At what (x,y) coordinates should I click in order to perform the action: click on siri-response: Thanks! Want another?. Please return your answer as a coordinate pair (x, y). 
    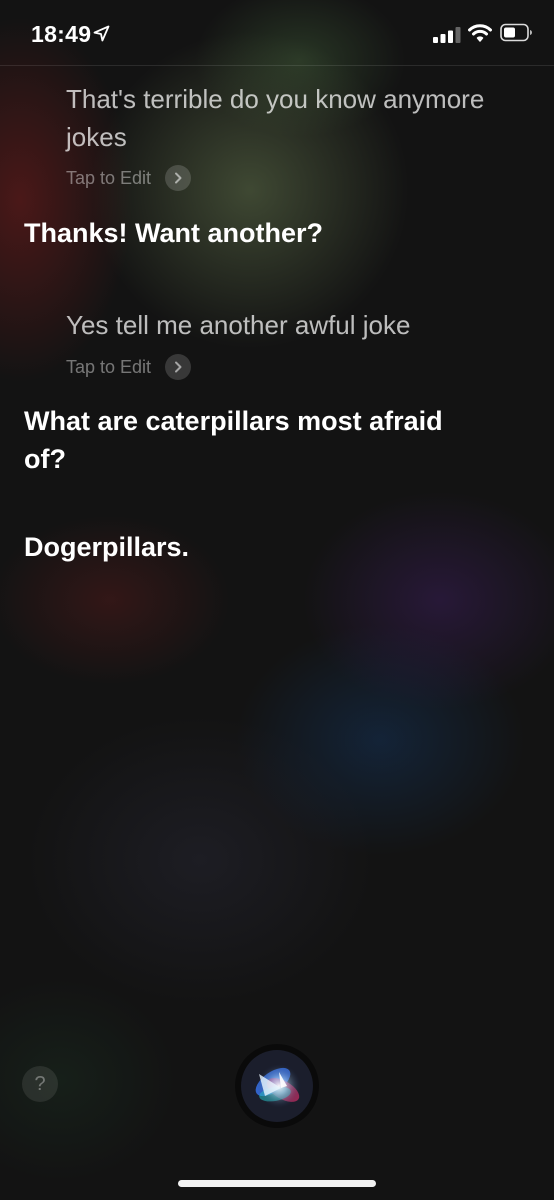
    Looking at the image, I should click on (174, 233).